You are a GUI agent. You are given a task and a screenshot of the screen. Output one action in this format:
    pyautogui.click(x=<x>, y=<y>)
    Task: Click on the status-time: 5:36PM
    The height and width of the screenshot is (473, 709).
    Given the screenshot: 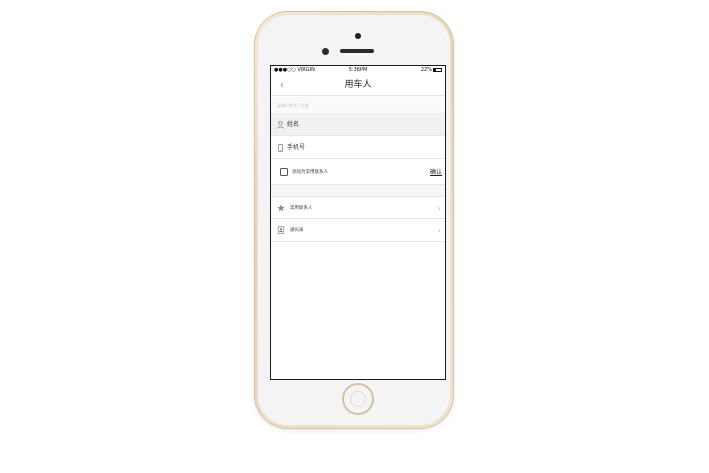 What is the action you would take?
    pyautogui.click(x=358, y=70)
    